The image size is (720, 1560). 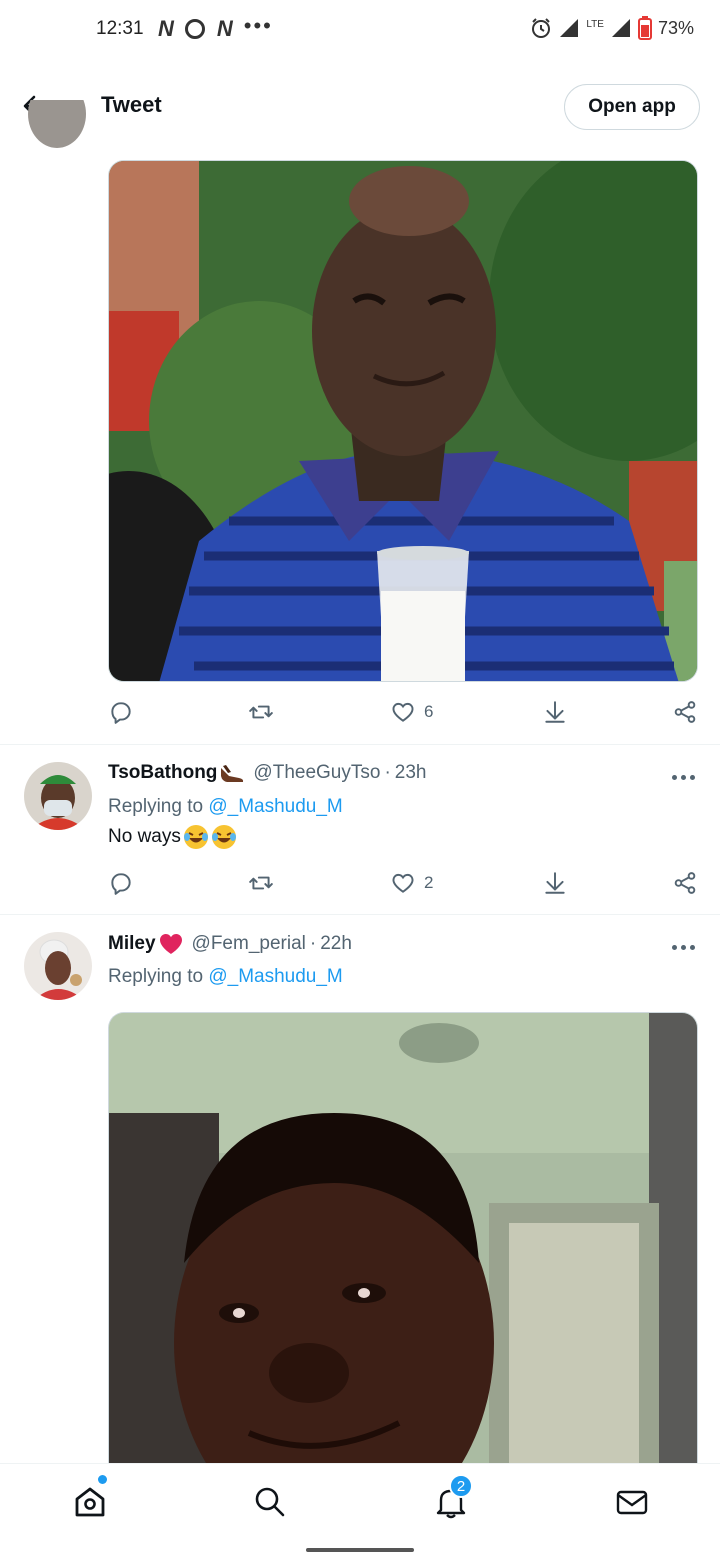 What do you see at coordinates (429, 711) in the screenshot?
I see `like-count: 6` at bounding box center [429, 711].